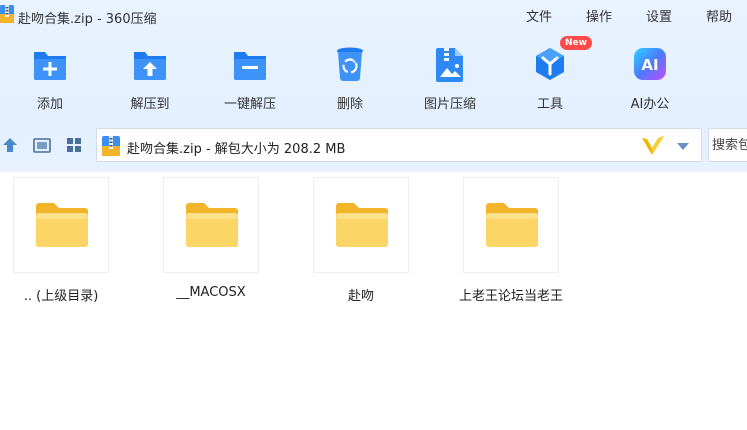 The height and width of the screenshot is (430, 747). I want to click on tools-button: New 工具, so click(550, 75).